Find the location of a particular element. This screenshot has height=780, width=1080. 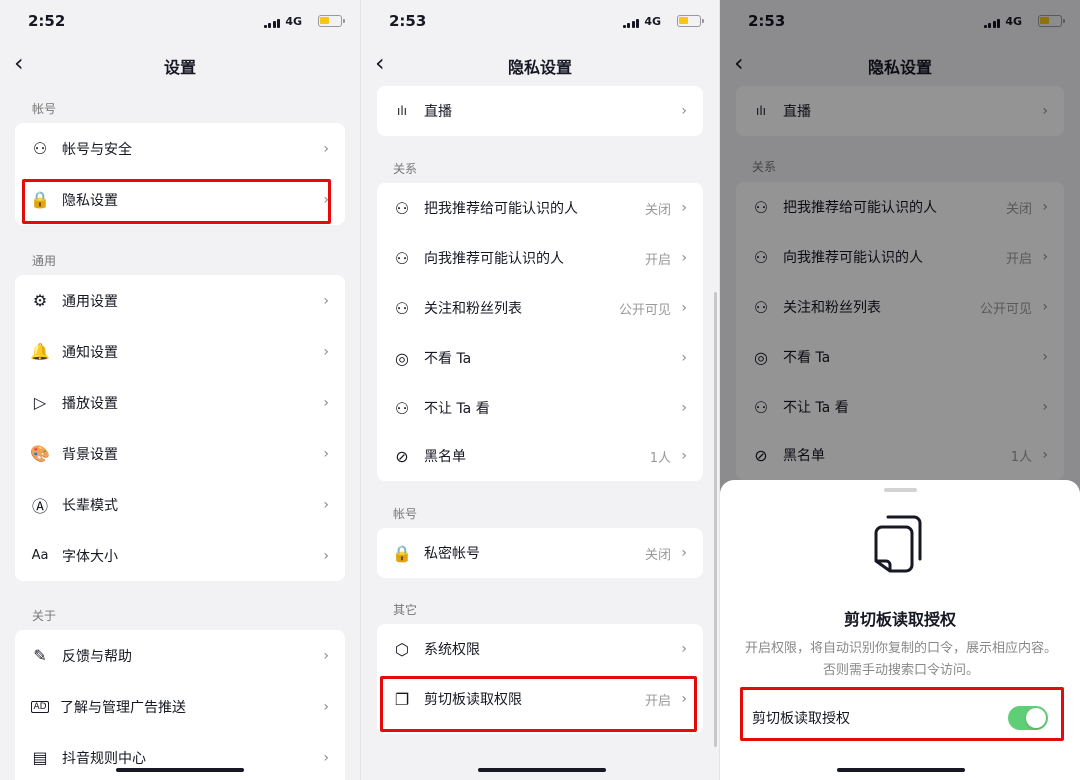

section-label: 通用 is located at coordinates (44, 261).